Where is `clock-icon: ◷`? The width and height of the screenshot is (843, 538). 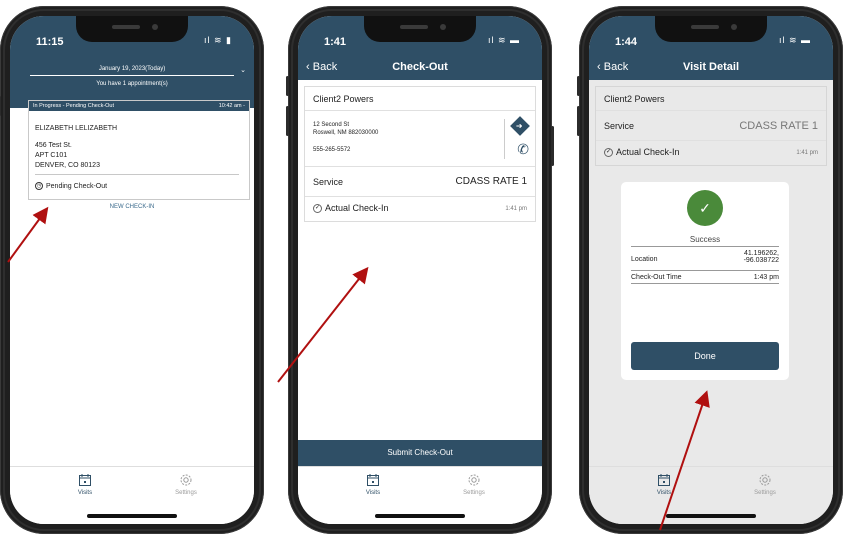 clock-icon: ◷ is located at coordinates (39, 186).